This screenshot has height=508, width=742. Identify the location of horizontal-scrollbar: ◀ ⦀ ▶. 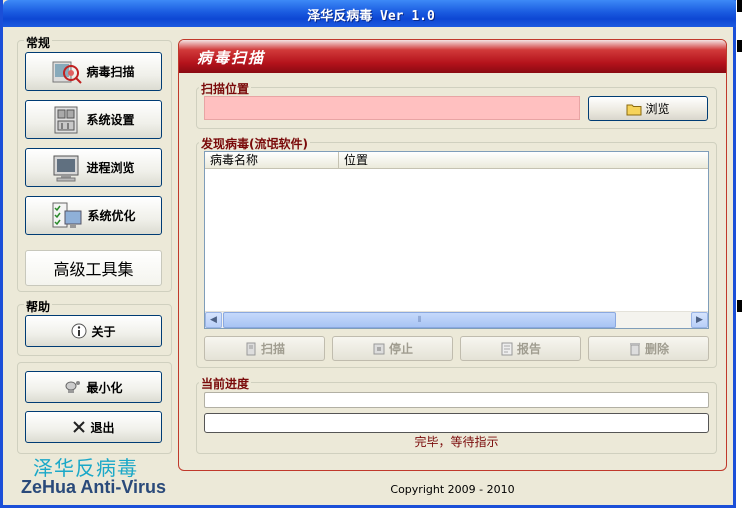
(456, 319).